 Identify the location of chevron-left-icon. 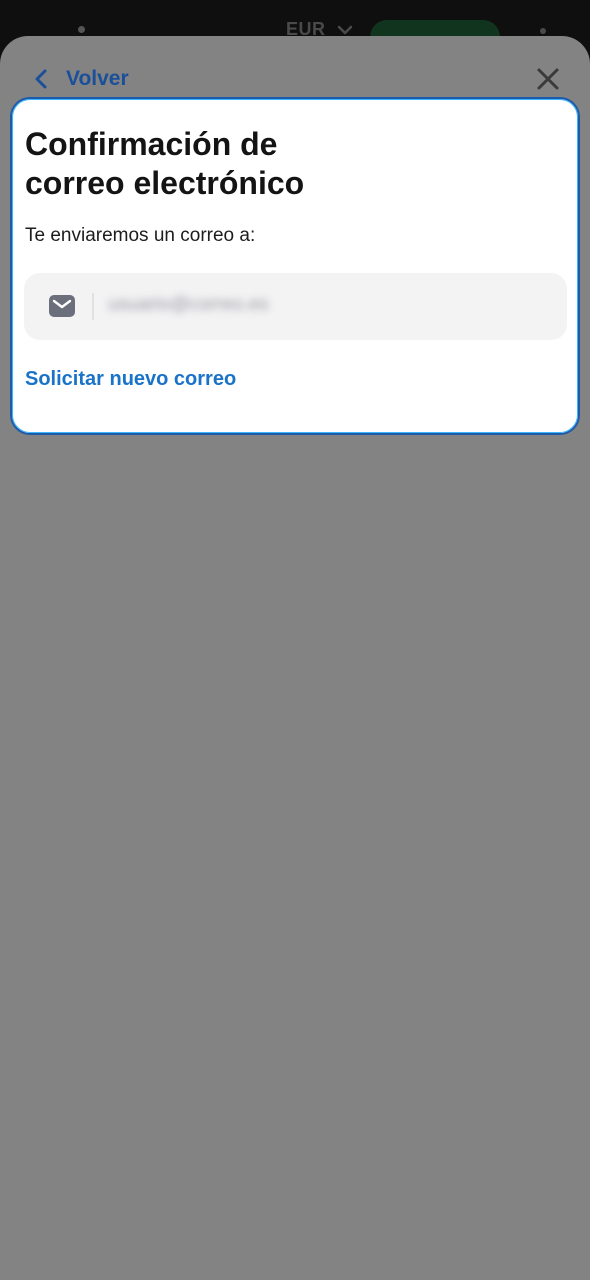
(41, 79).